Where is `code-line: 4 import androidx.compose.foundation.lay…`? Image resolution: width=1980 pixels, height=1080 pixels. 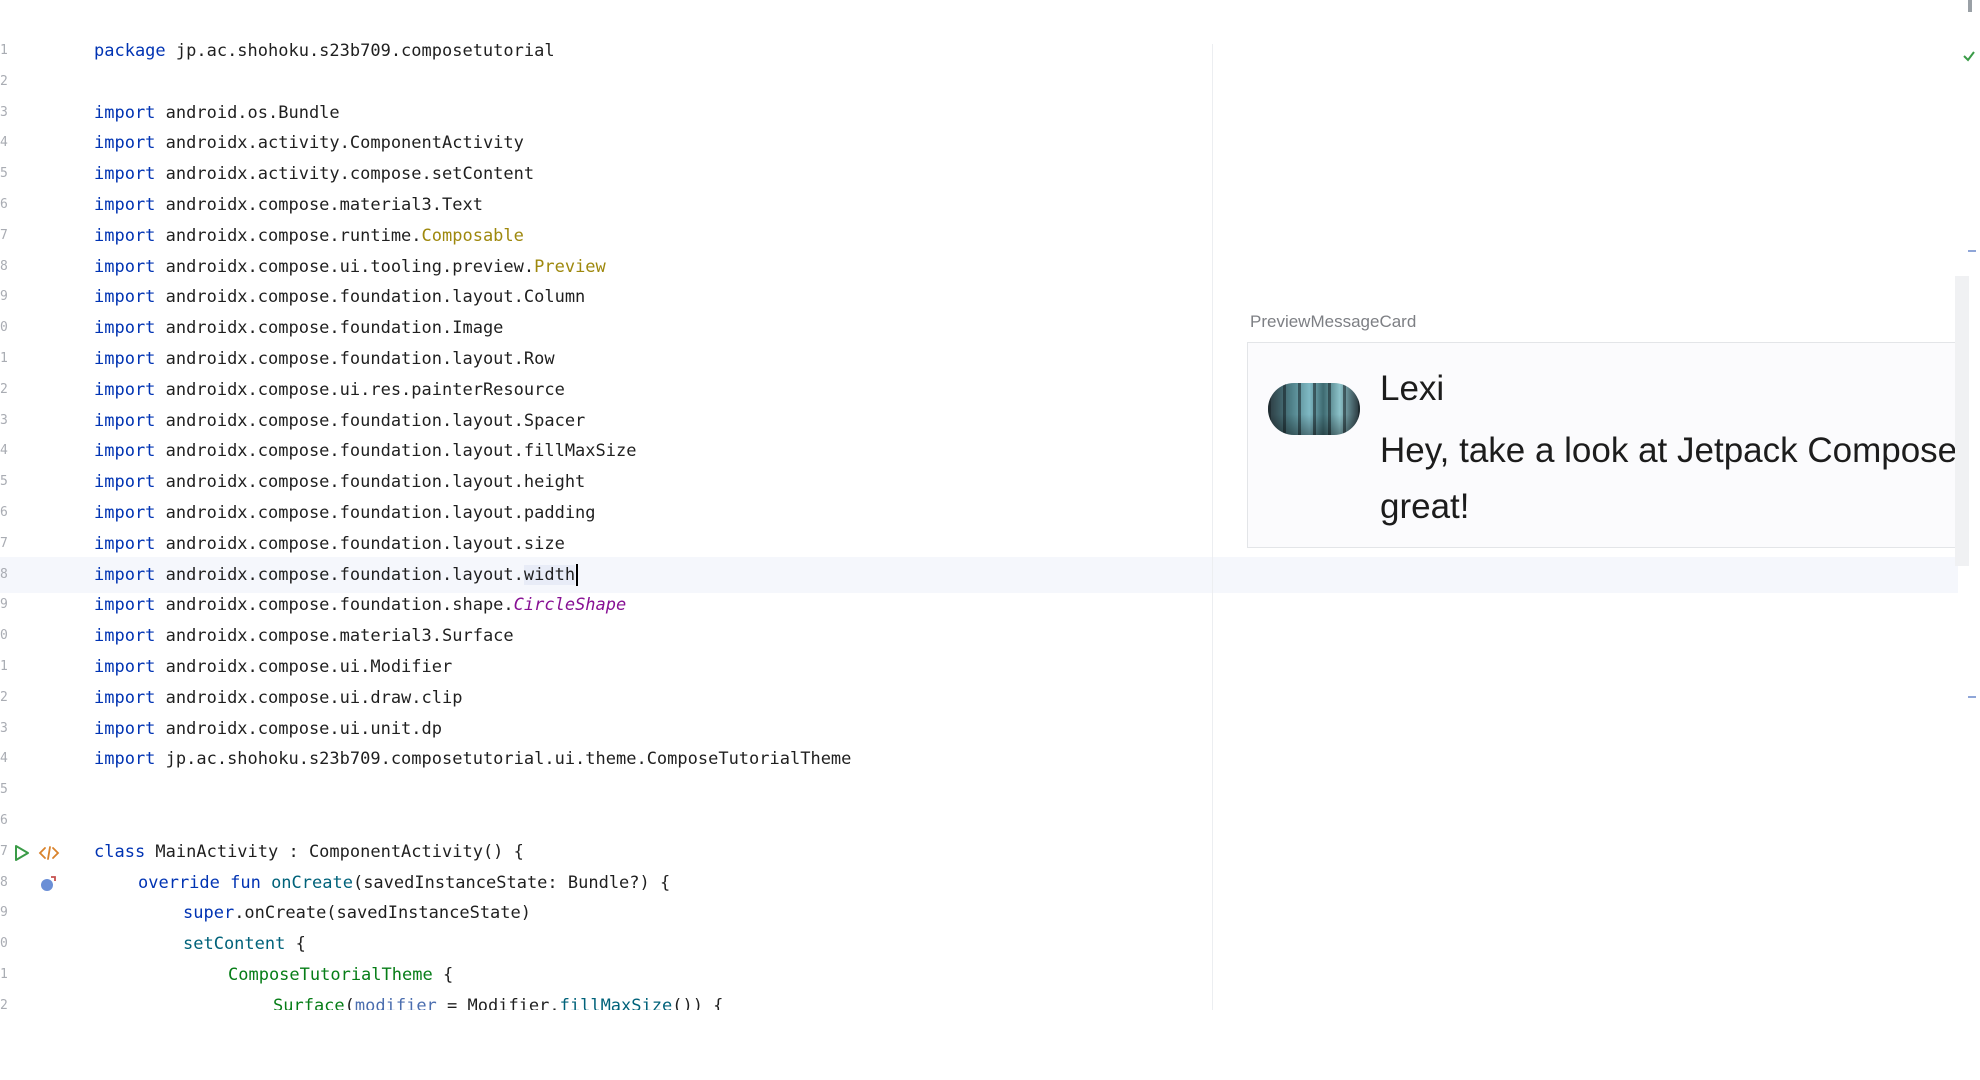
code-line: 4 import androidx.compose.foundation.lay… is located at coordinates (606, 451).